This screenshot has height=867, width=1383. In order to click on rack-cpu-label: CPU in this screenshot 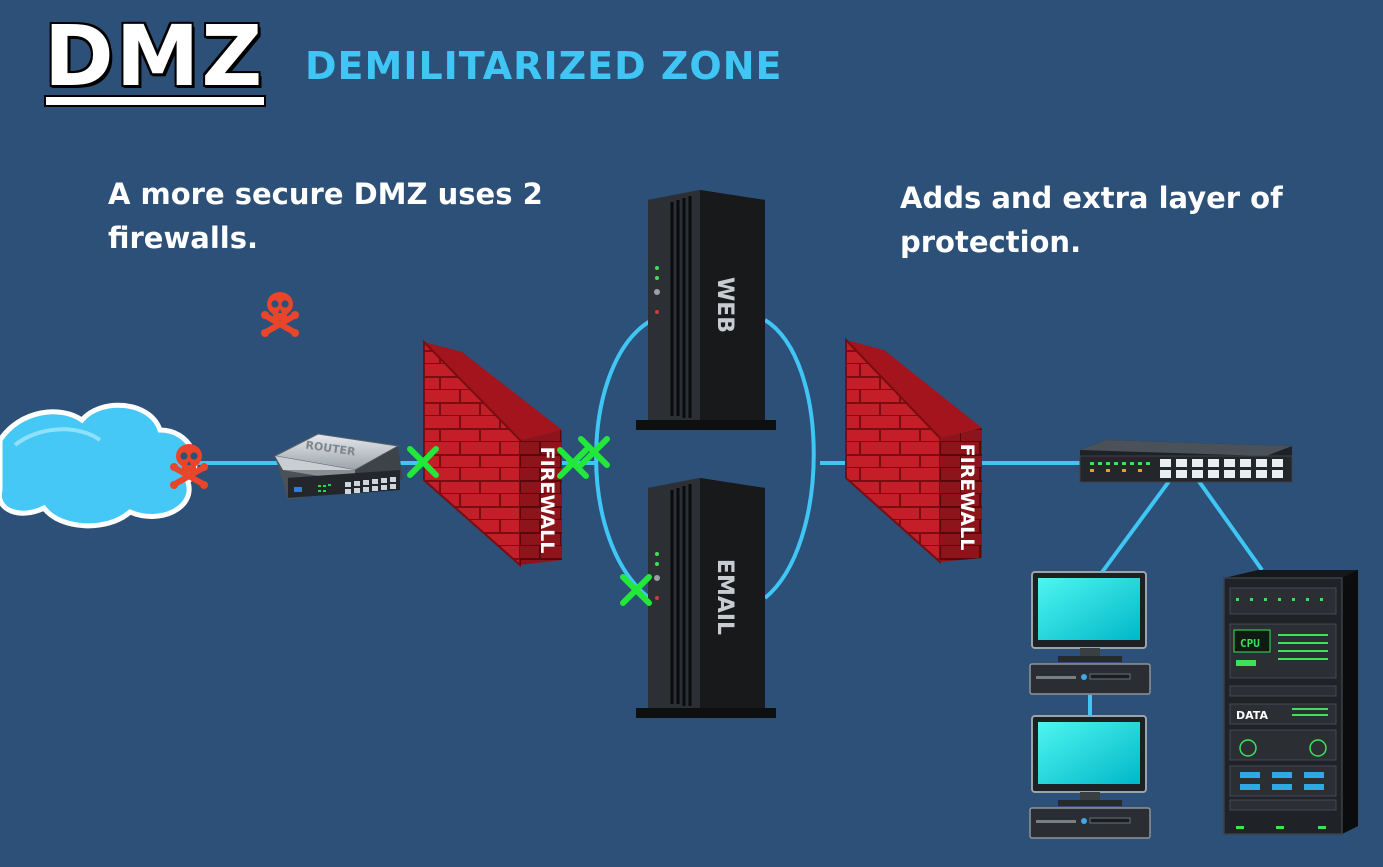, I will do `click(1250, 643)`.